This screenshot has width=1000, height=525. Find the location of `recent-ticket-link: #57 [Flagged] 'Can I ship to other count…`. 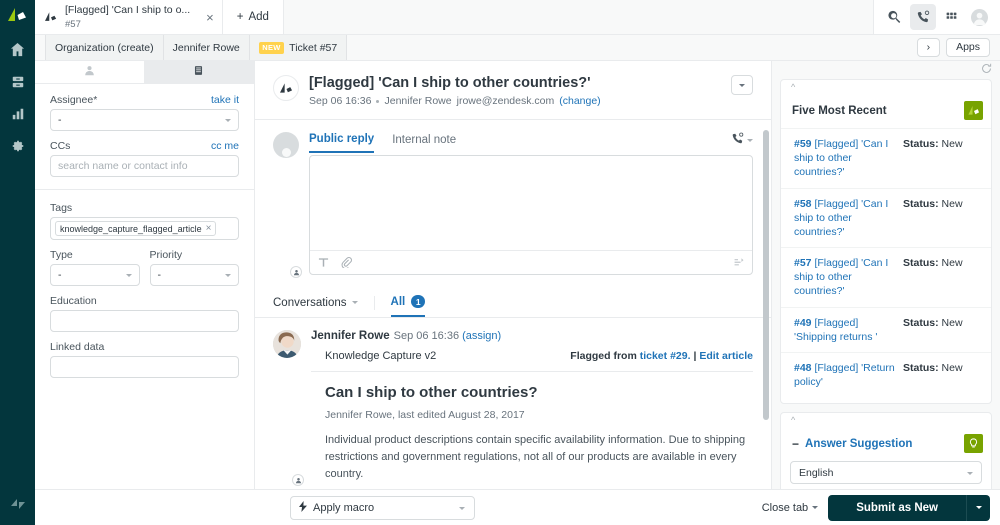

recent-ticket-link: #57 [Flagged] 'Can I ship to other count… is located at coordinates (844, 277).